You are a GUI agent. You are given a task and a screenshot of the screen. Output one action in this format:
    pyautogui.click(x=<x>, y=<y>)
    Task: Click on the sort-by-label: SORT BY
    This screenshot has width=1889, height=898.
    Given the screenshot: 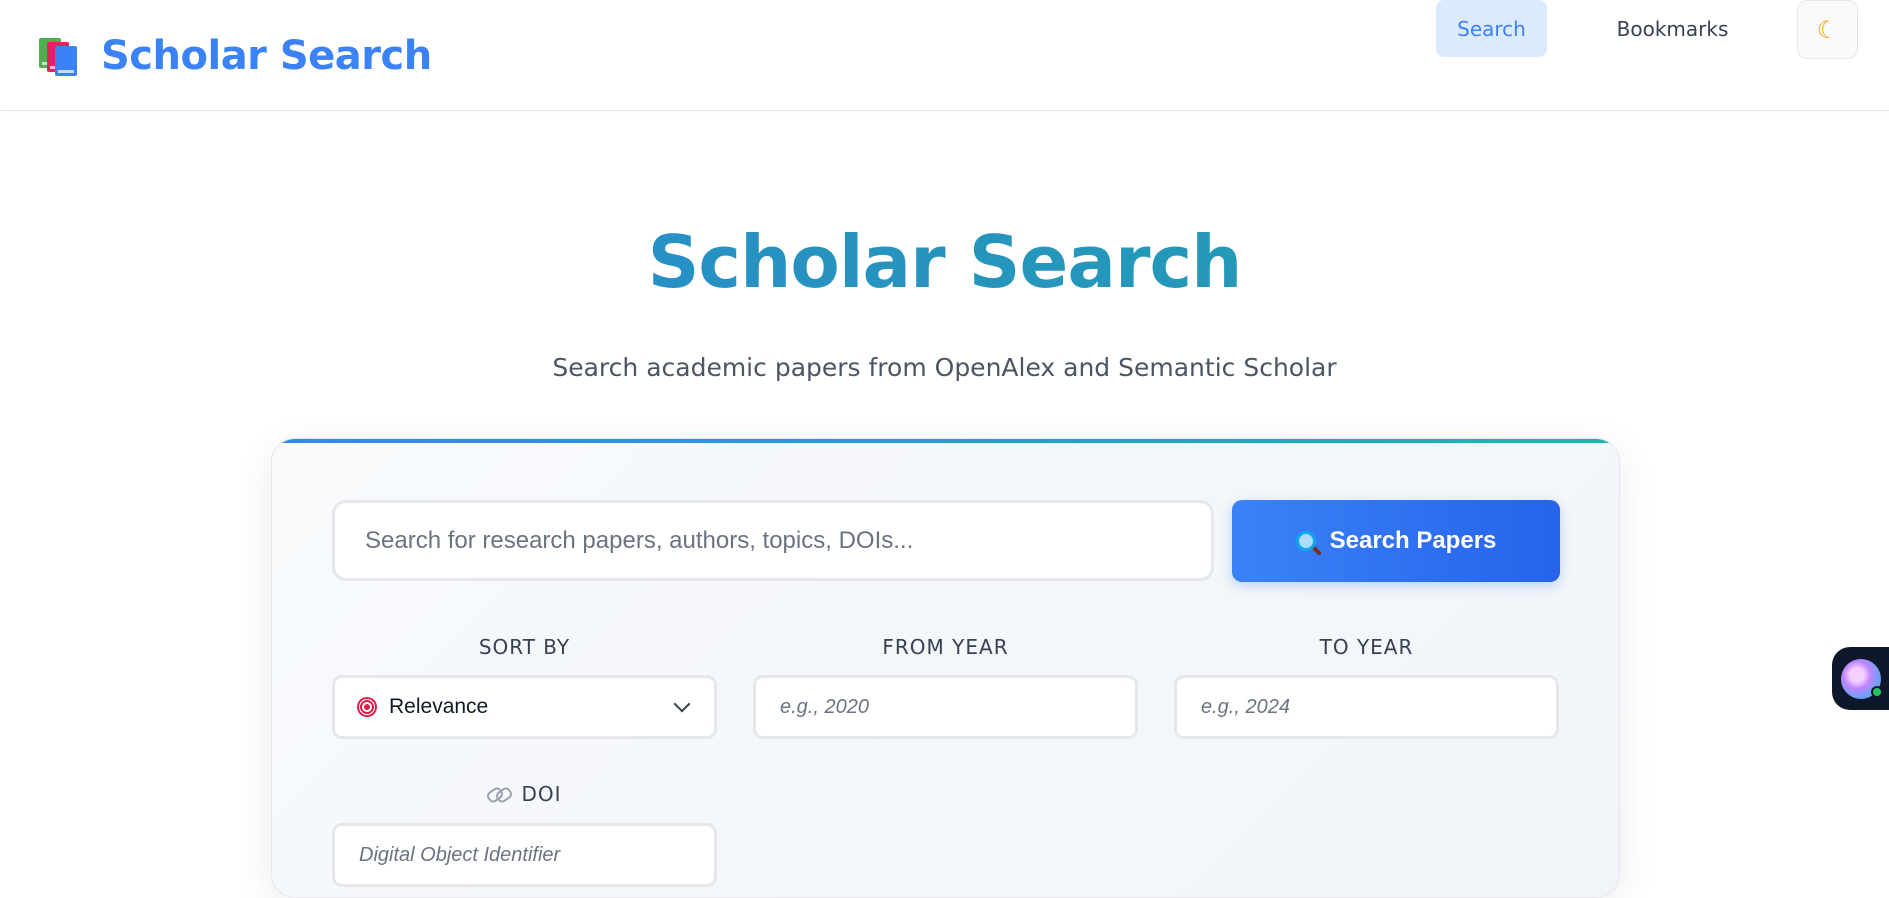 What is the action you would take?
    pyautogui.click(x=524, y=647)
    